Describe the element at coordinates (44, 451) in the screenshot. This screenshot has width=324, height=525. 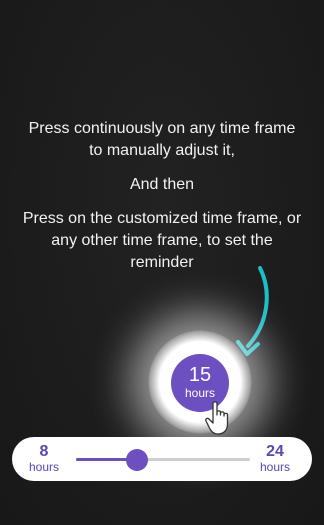
I see `slider-min-value: 8` at that location.